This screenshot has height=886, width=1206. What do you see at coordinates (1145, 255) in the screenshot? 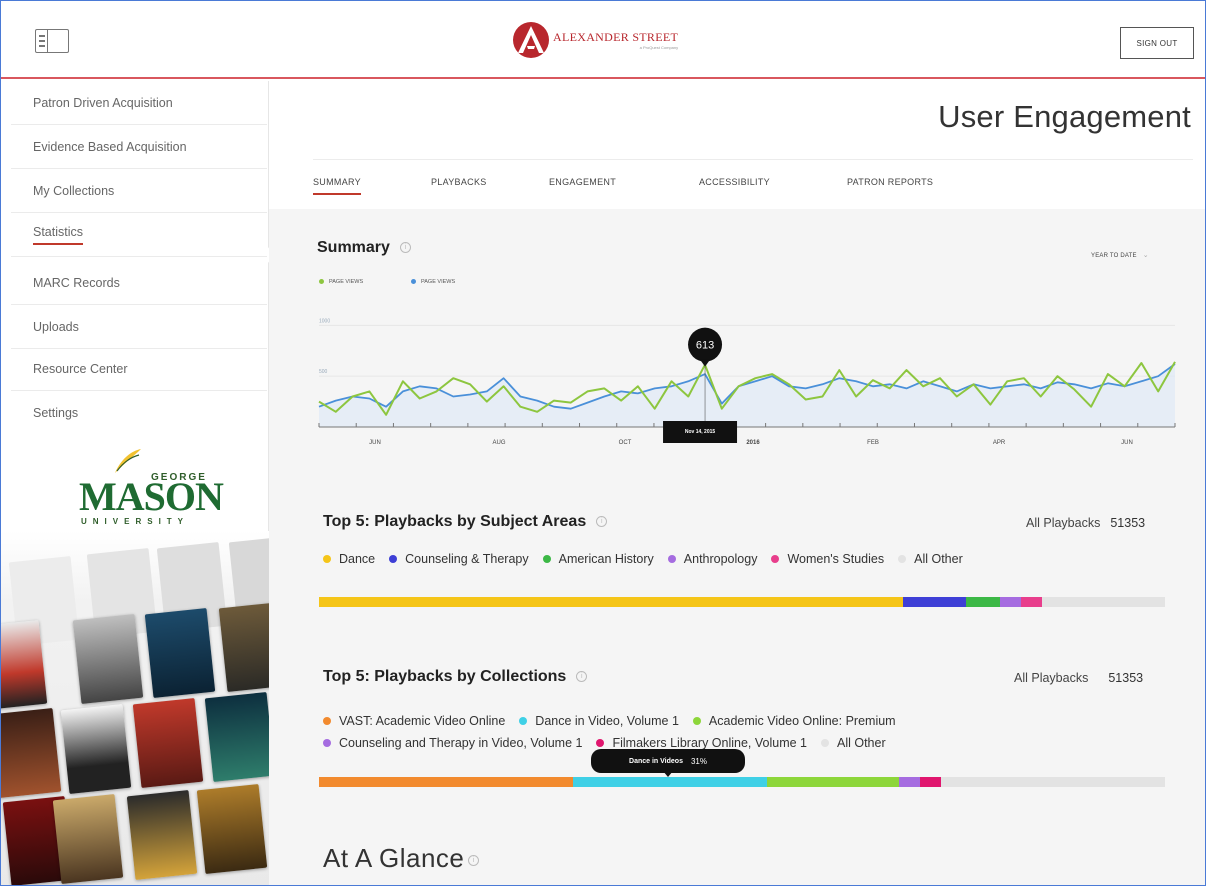
I see `chevron-down-icon: ⌄` at bounding box center [1145, 255].